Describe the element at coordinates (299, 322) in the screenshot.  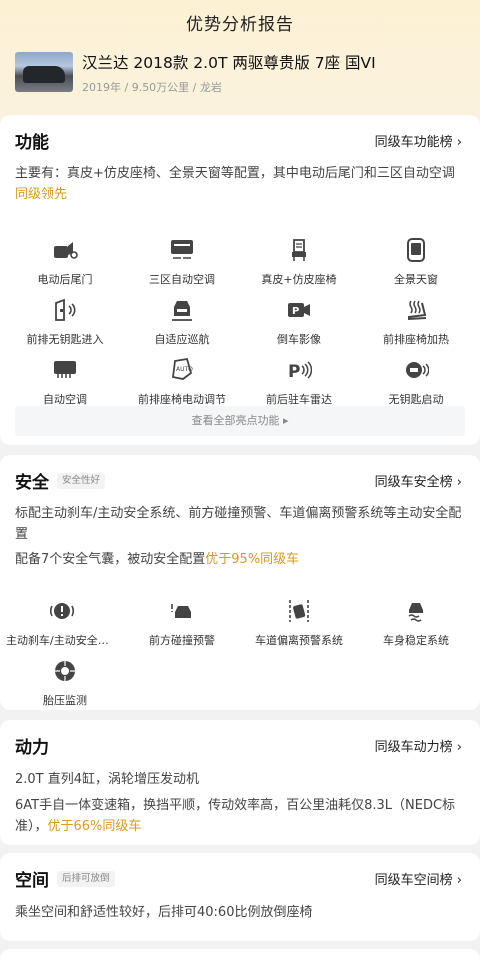
I see `feature-reverse-camera: P 倒车影像` at that location.